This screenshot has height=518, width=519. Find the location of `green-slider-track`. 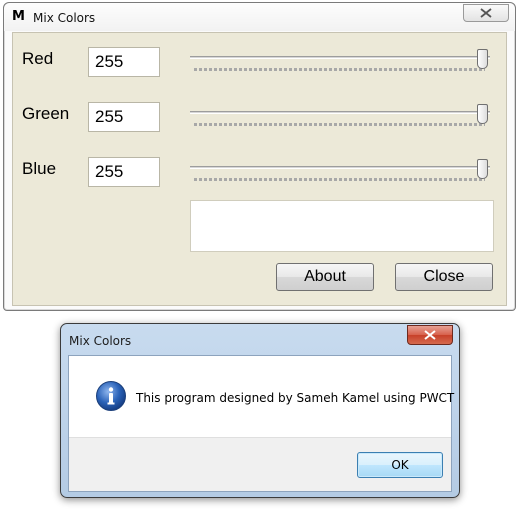

green-slider-track is located at coordinates (340, 112).